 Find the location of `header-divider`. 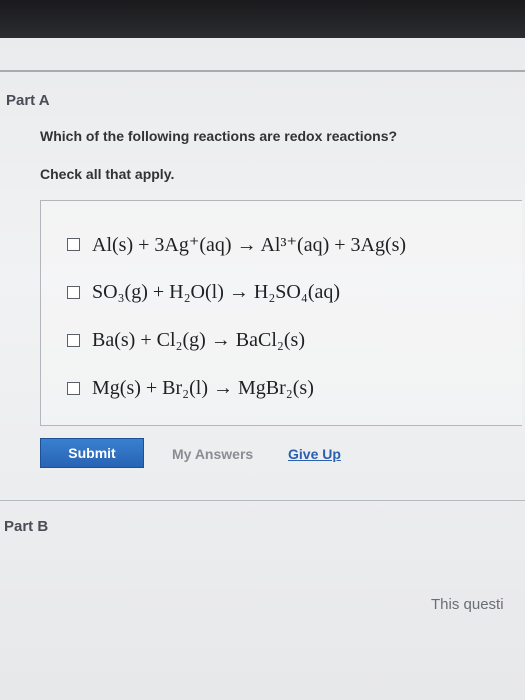

header-divider is located at coordinates (262, 71).